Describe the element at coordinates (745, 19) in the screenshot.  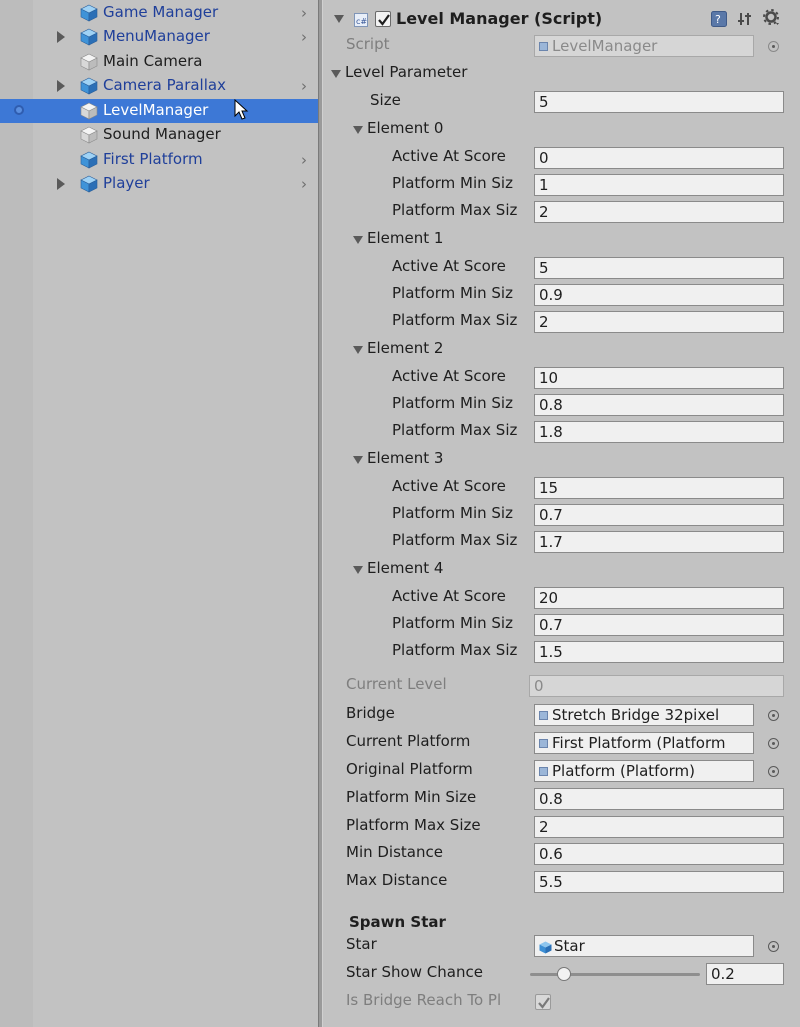
I see `preset-icon` at that location.